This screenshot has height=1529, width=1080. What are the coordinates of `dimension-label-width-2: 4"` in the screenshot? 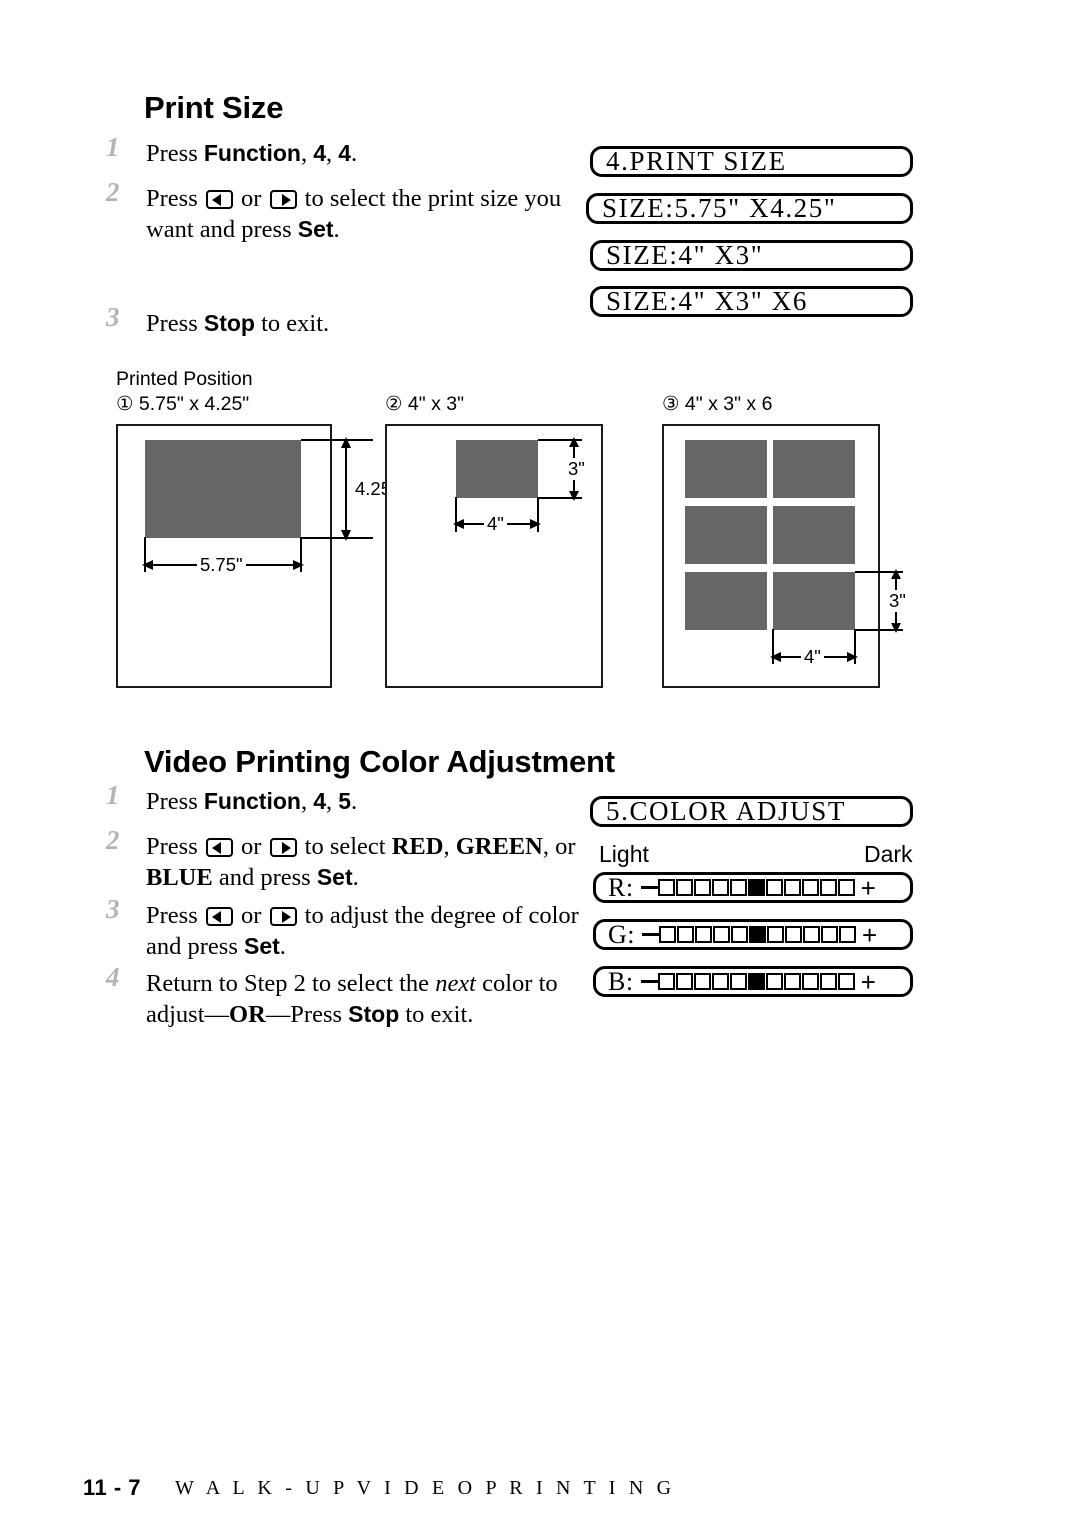 It's located at (495, 524).